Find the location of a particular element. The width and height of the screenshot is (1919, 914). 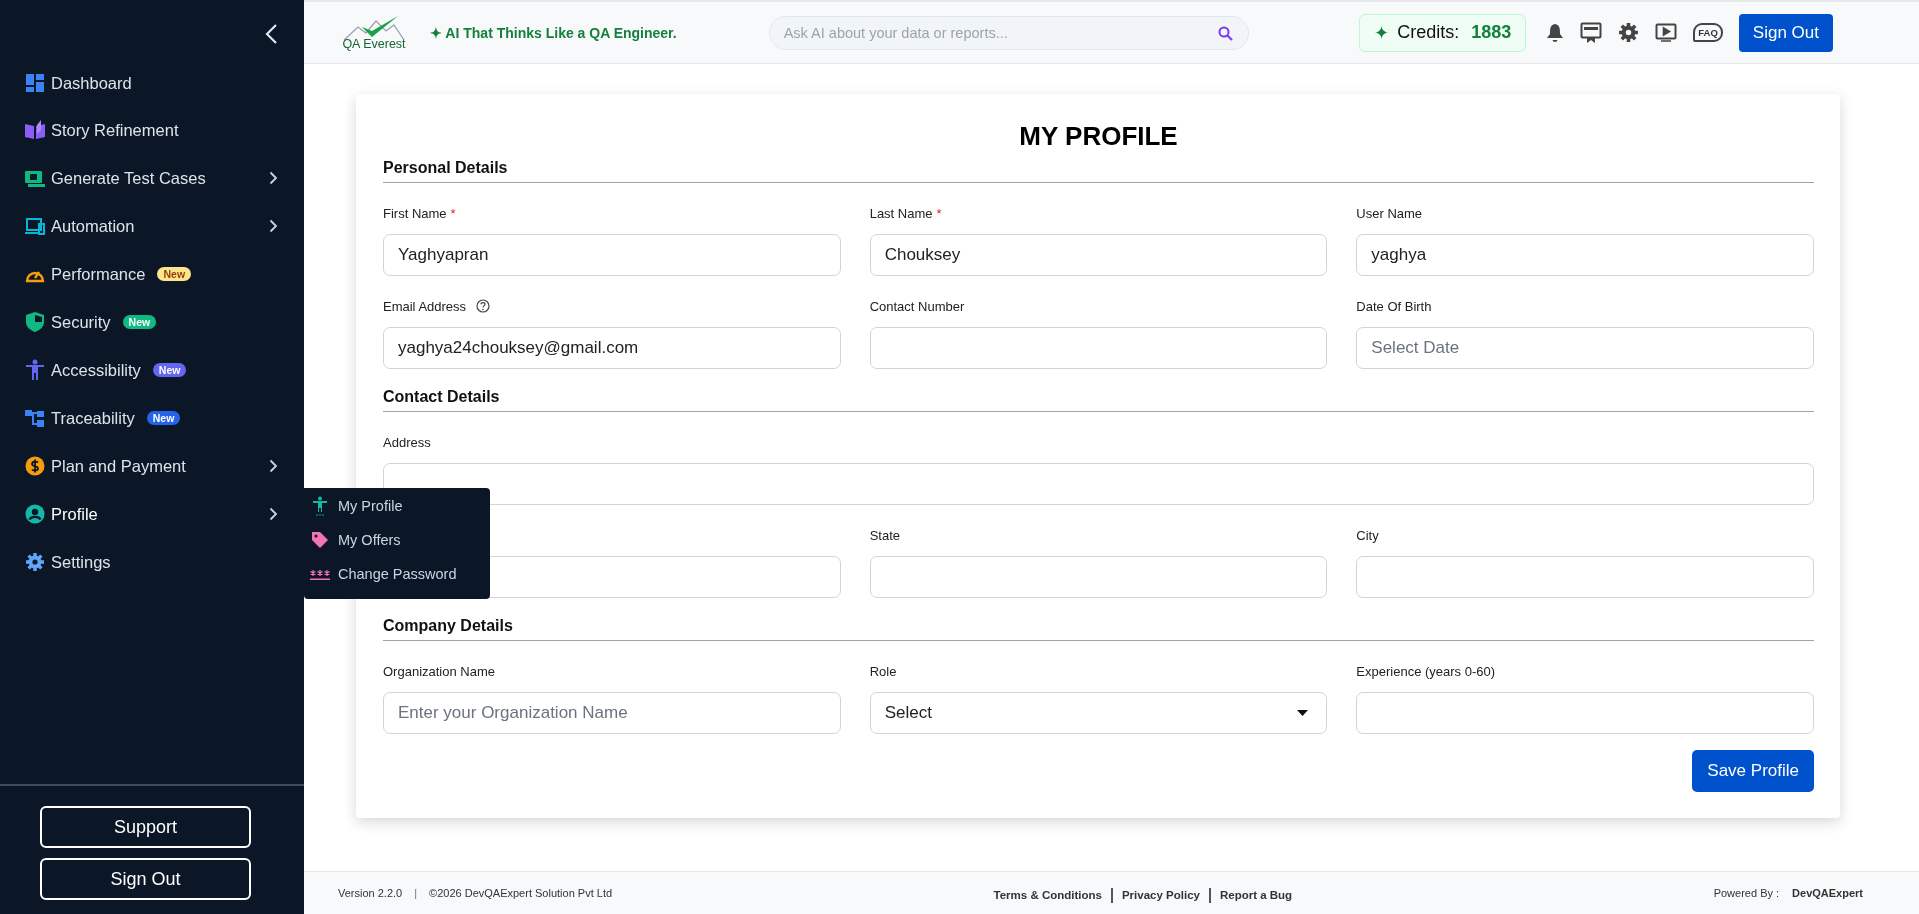

field-label: Role is located at coordinates (883, 671).